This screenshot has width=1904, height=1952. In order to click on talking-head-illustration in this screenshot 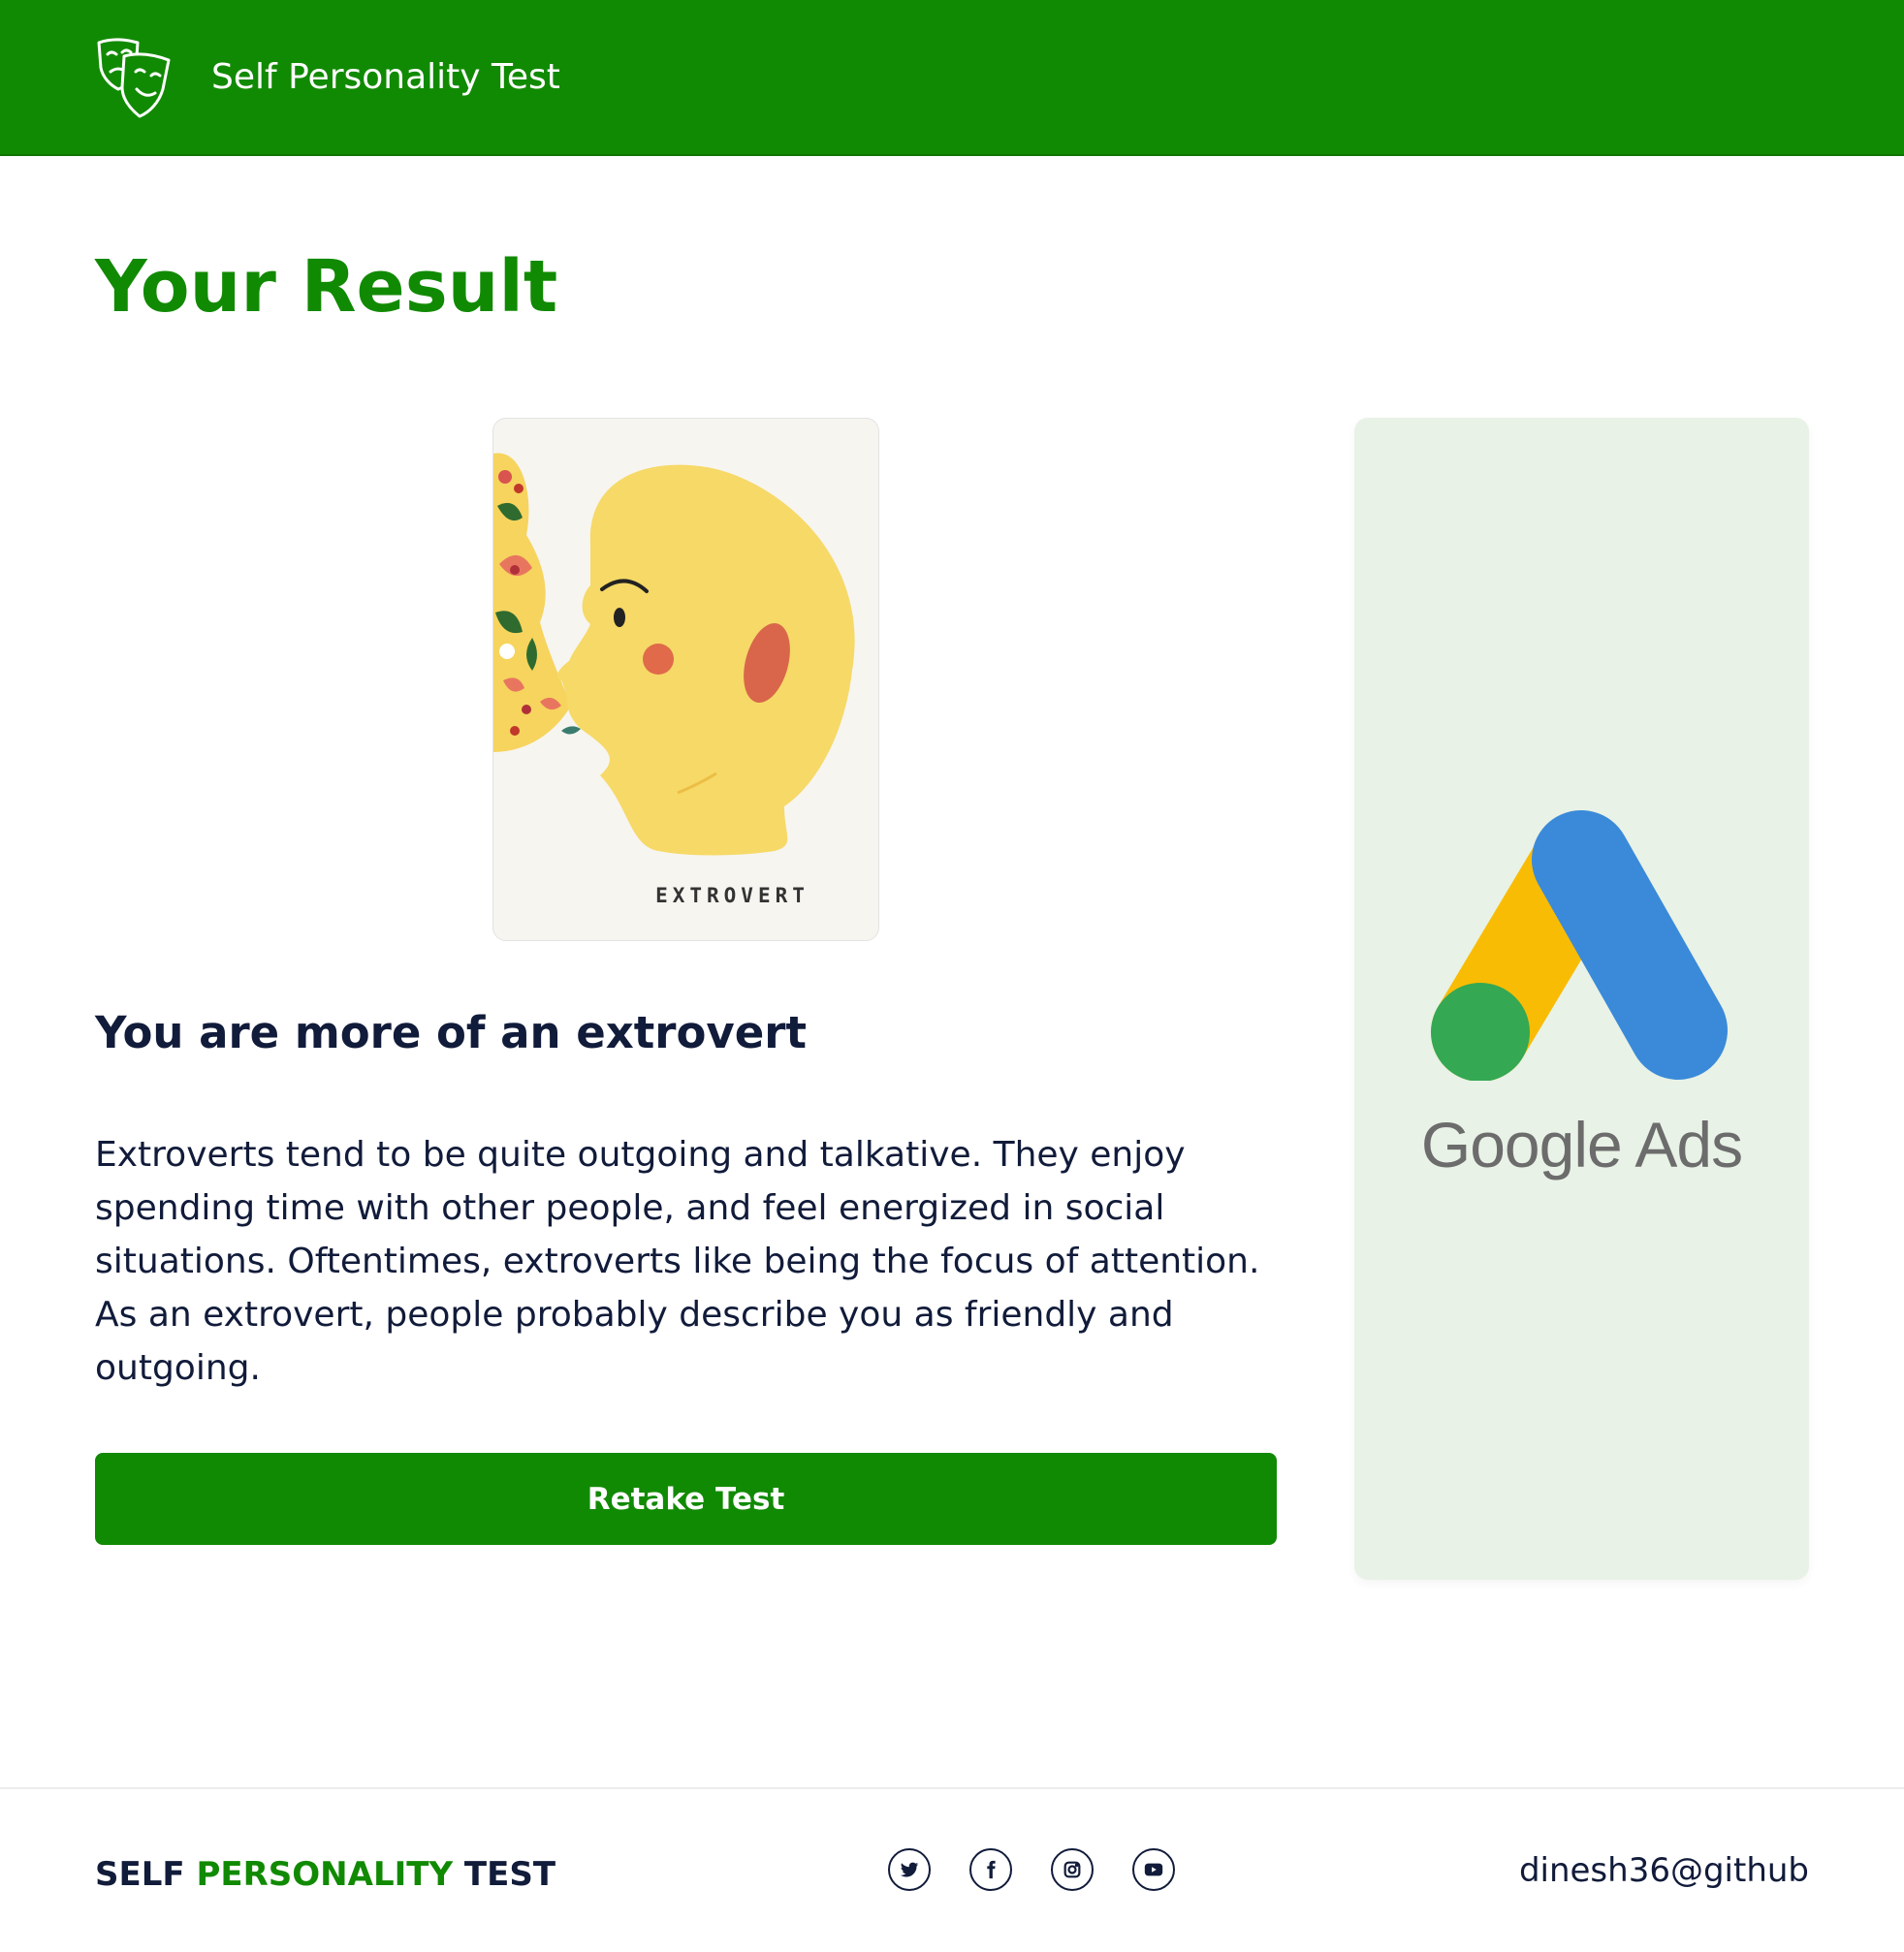, I will do `click(674, 654)`.